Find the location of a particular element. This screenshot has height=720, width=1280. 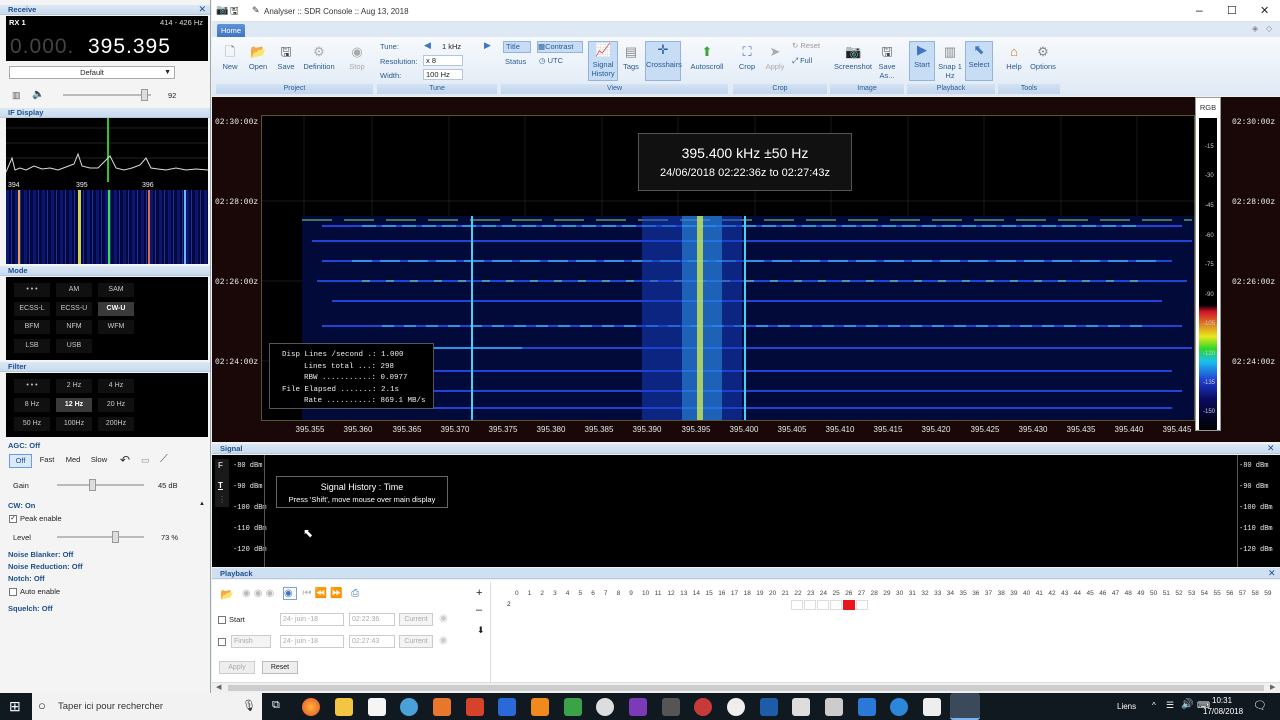

mode-ecss-l-button: ECSS-L is located at coordinates (32, 309).